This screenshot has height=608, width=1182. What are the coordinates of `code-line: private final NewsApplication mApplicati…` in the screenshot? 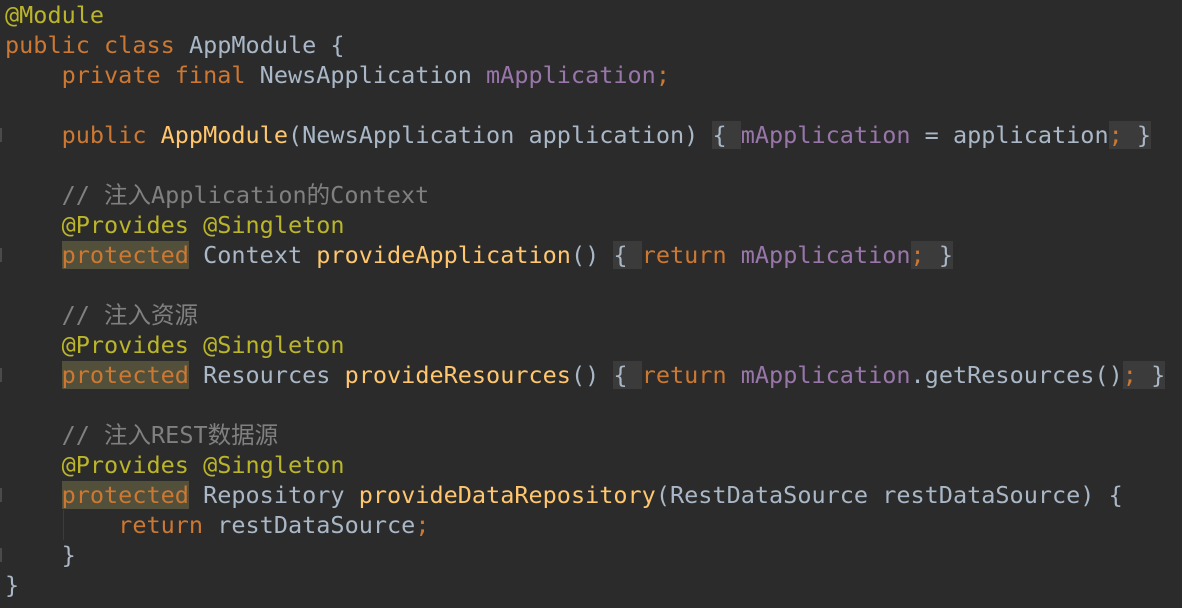 It's located at (337, 75).